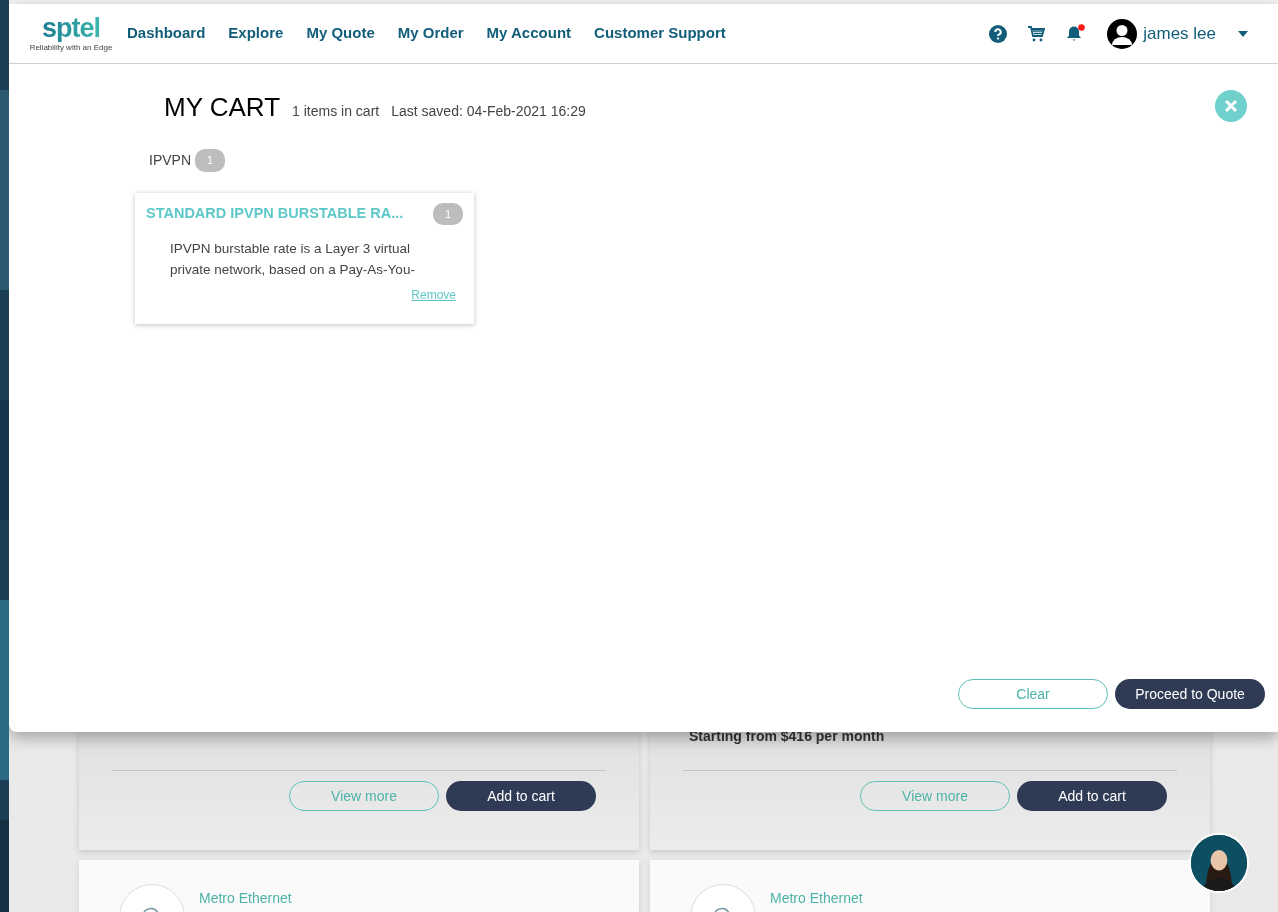 The height and width of the screenshot is (912, 1278). What do you see at coordinates (1037, 33) in the screenshot?
I see `cart-icon` at bounding box center [1037, 33].